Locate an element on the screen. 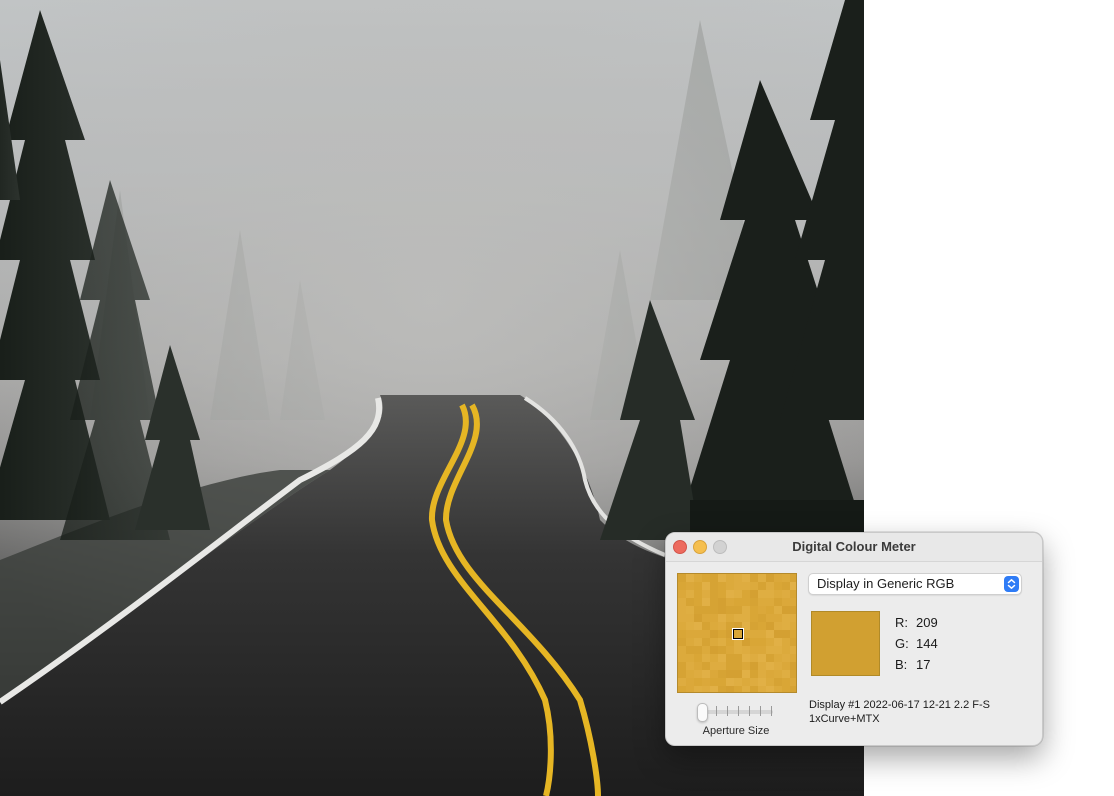 This screenshot has height=796, width=1114. sampled-colour-swatch is located at coordinates (845, 643).